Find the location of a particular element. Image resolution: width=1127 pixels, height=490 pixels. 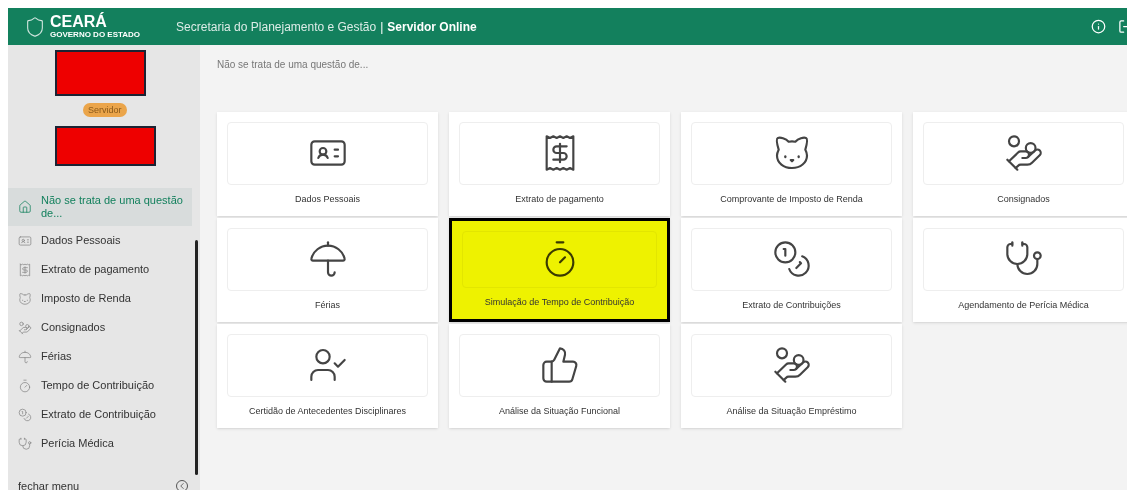

sidebar-item: Extrato de pagamento is located at coordinates (100, 269).